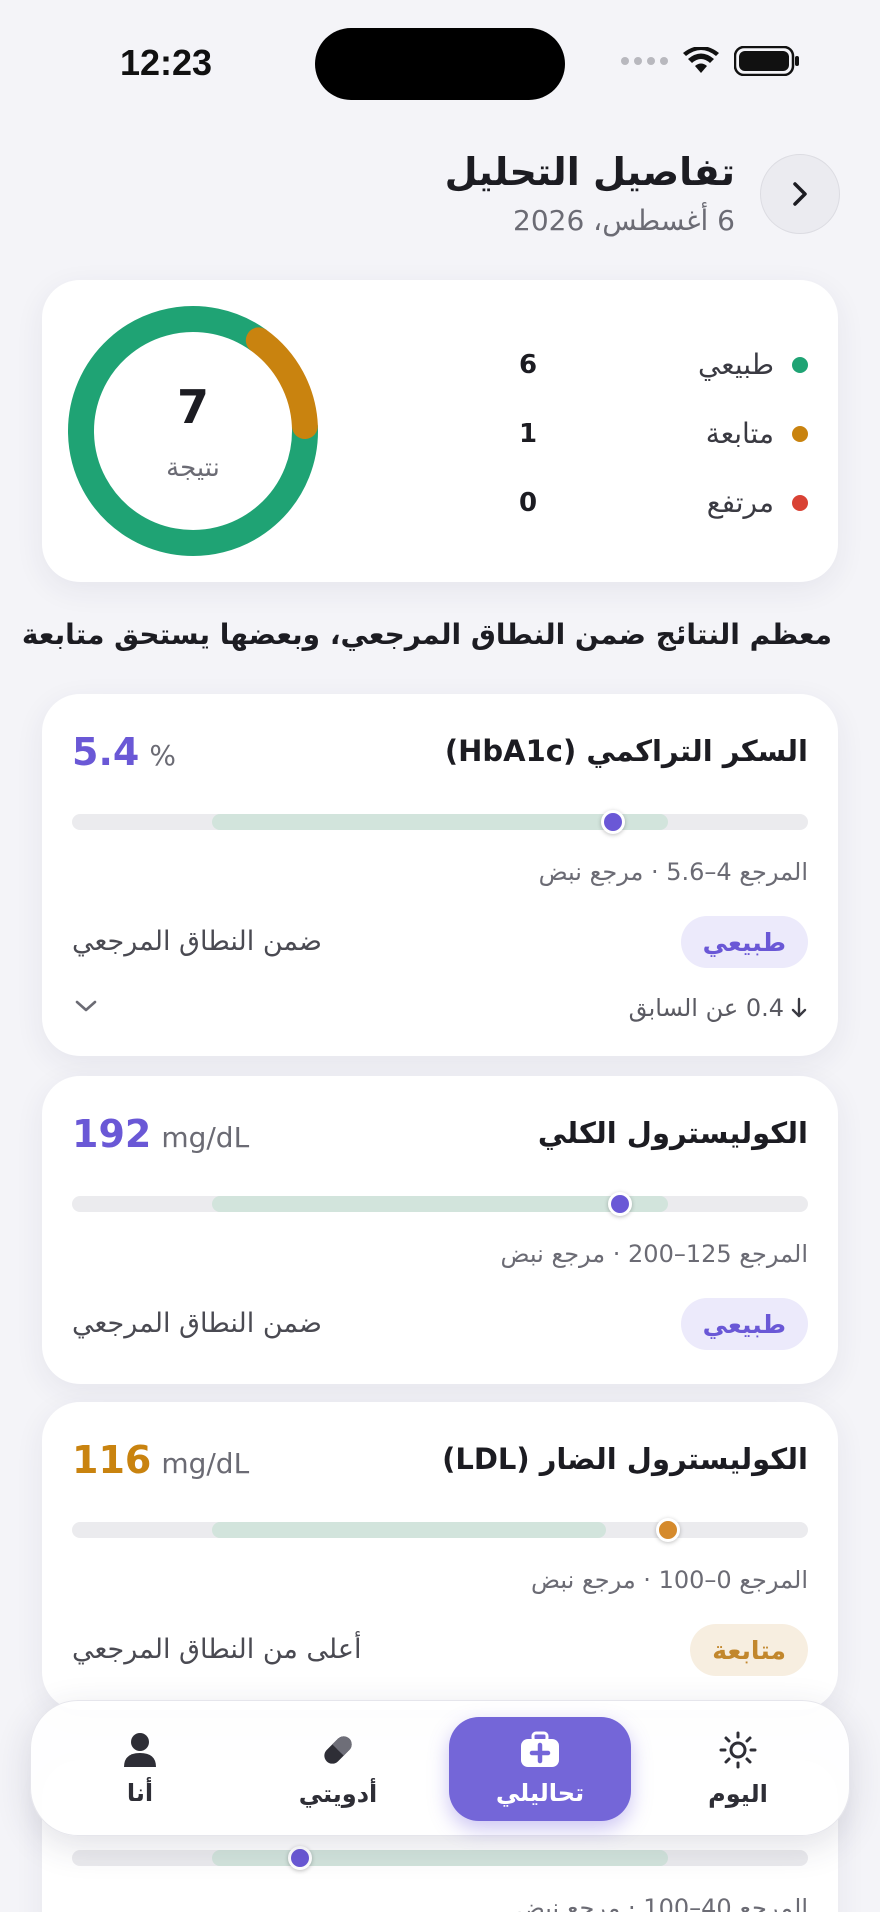 This screenshot has width=880, height=1912. What do you see at coordinates (338, 1794) in the screenshot?
I see `tab-label: أدويتي` at bounding box center [338, 1794].